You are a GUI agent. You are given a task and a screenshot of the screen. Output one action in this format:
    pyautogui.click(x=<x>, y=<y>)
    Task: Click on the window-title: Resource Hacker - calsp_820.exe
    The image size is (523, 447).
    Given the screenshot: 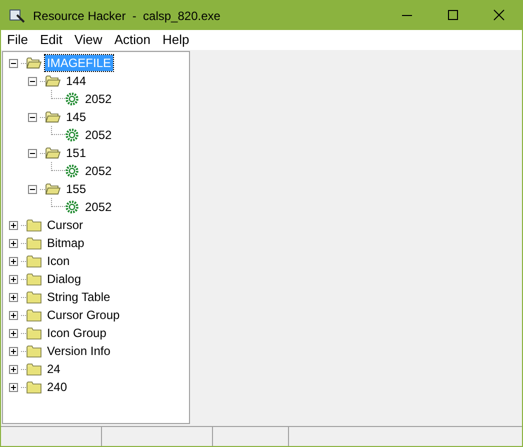 What is the action you would take?
    pyautogui.click(x=126, y=16)
    